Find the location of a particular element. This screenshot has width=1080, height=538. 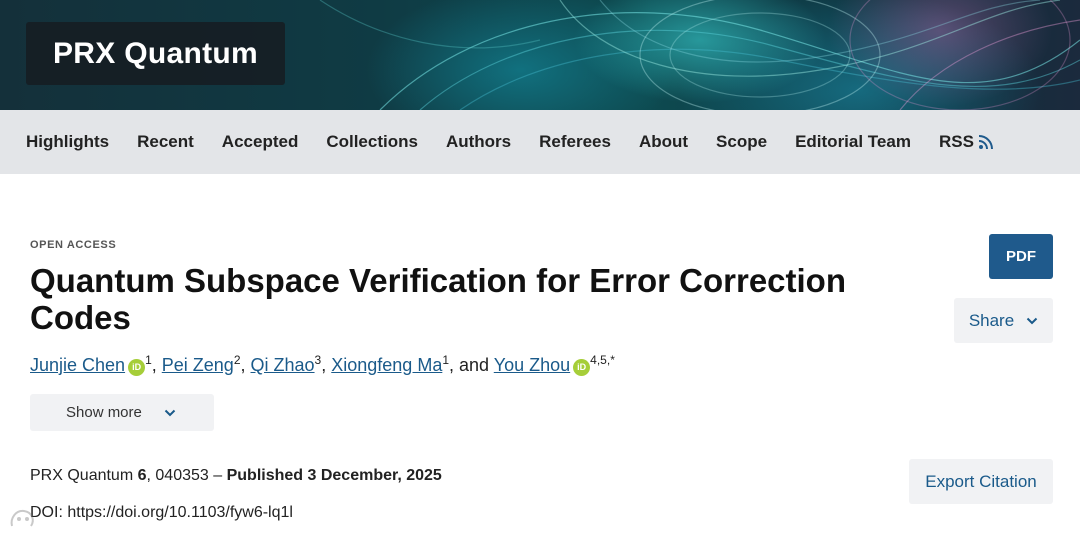

nav-scope: Scope is located at coordinates (741, 142).